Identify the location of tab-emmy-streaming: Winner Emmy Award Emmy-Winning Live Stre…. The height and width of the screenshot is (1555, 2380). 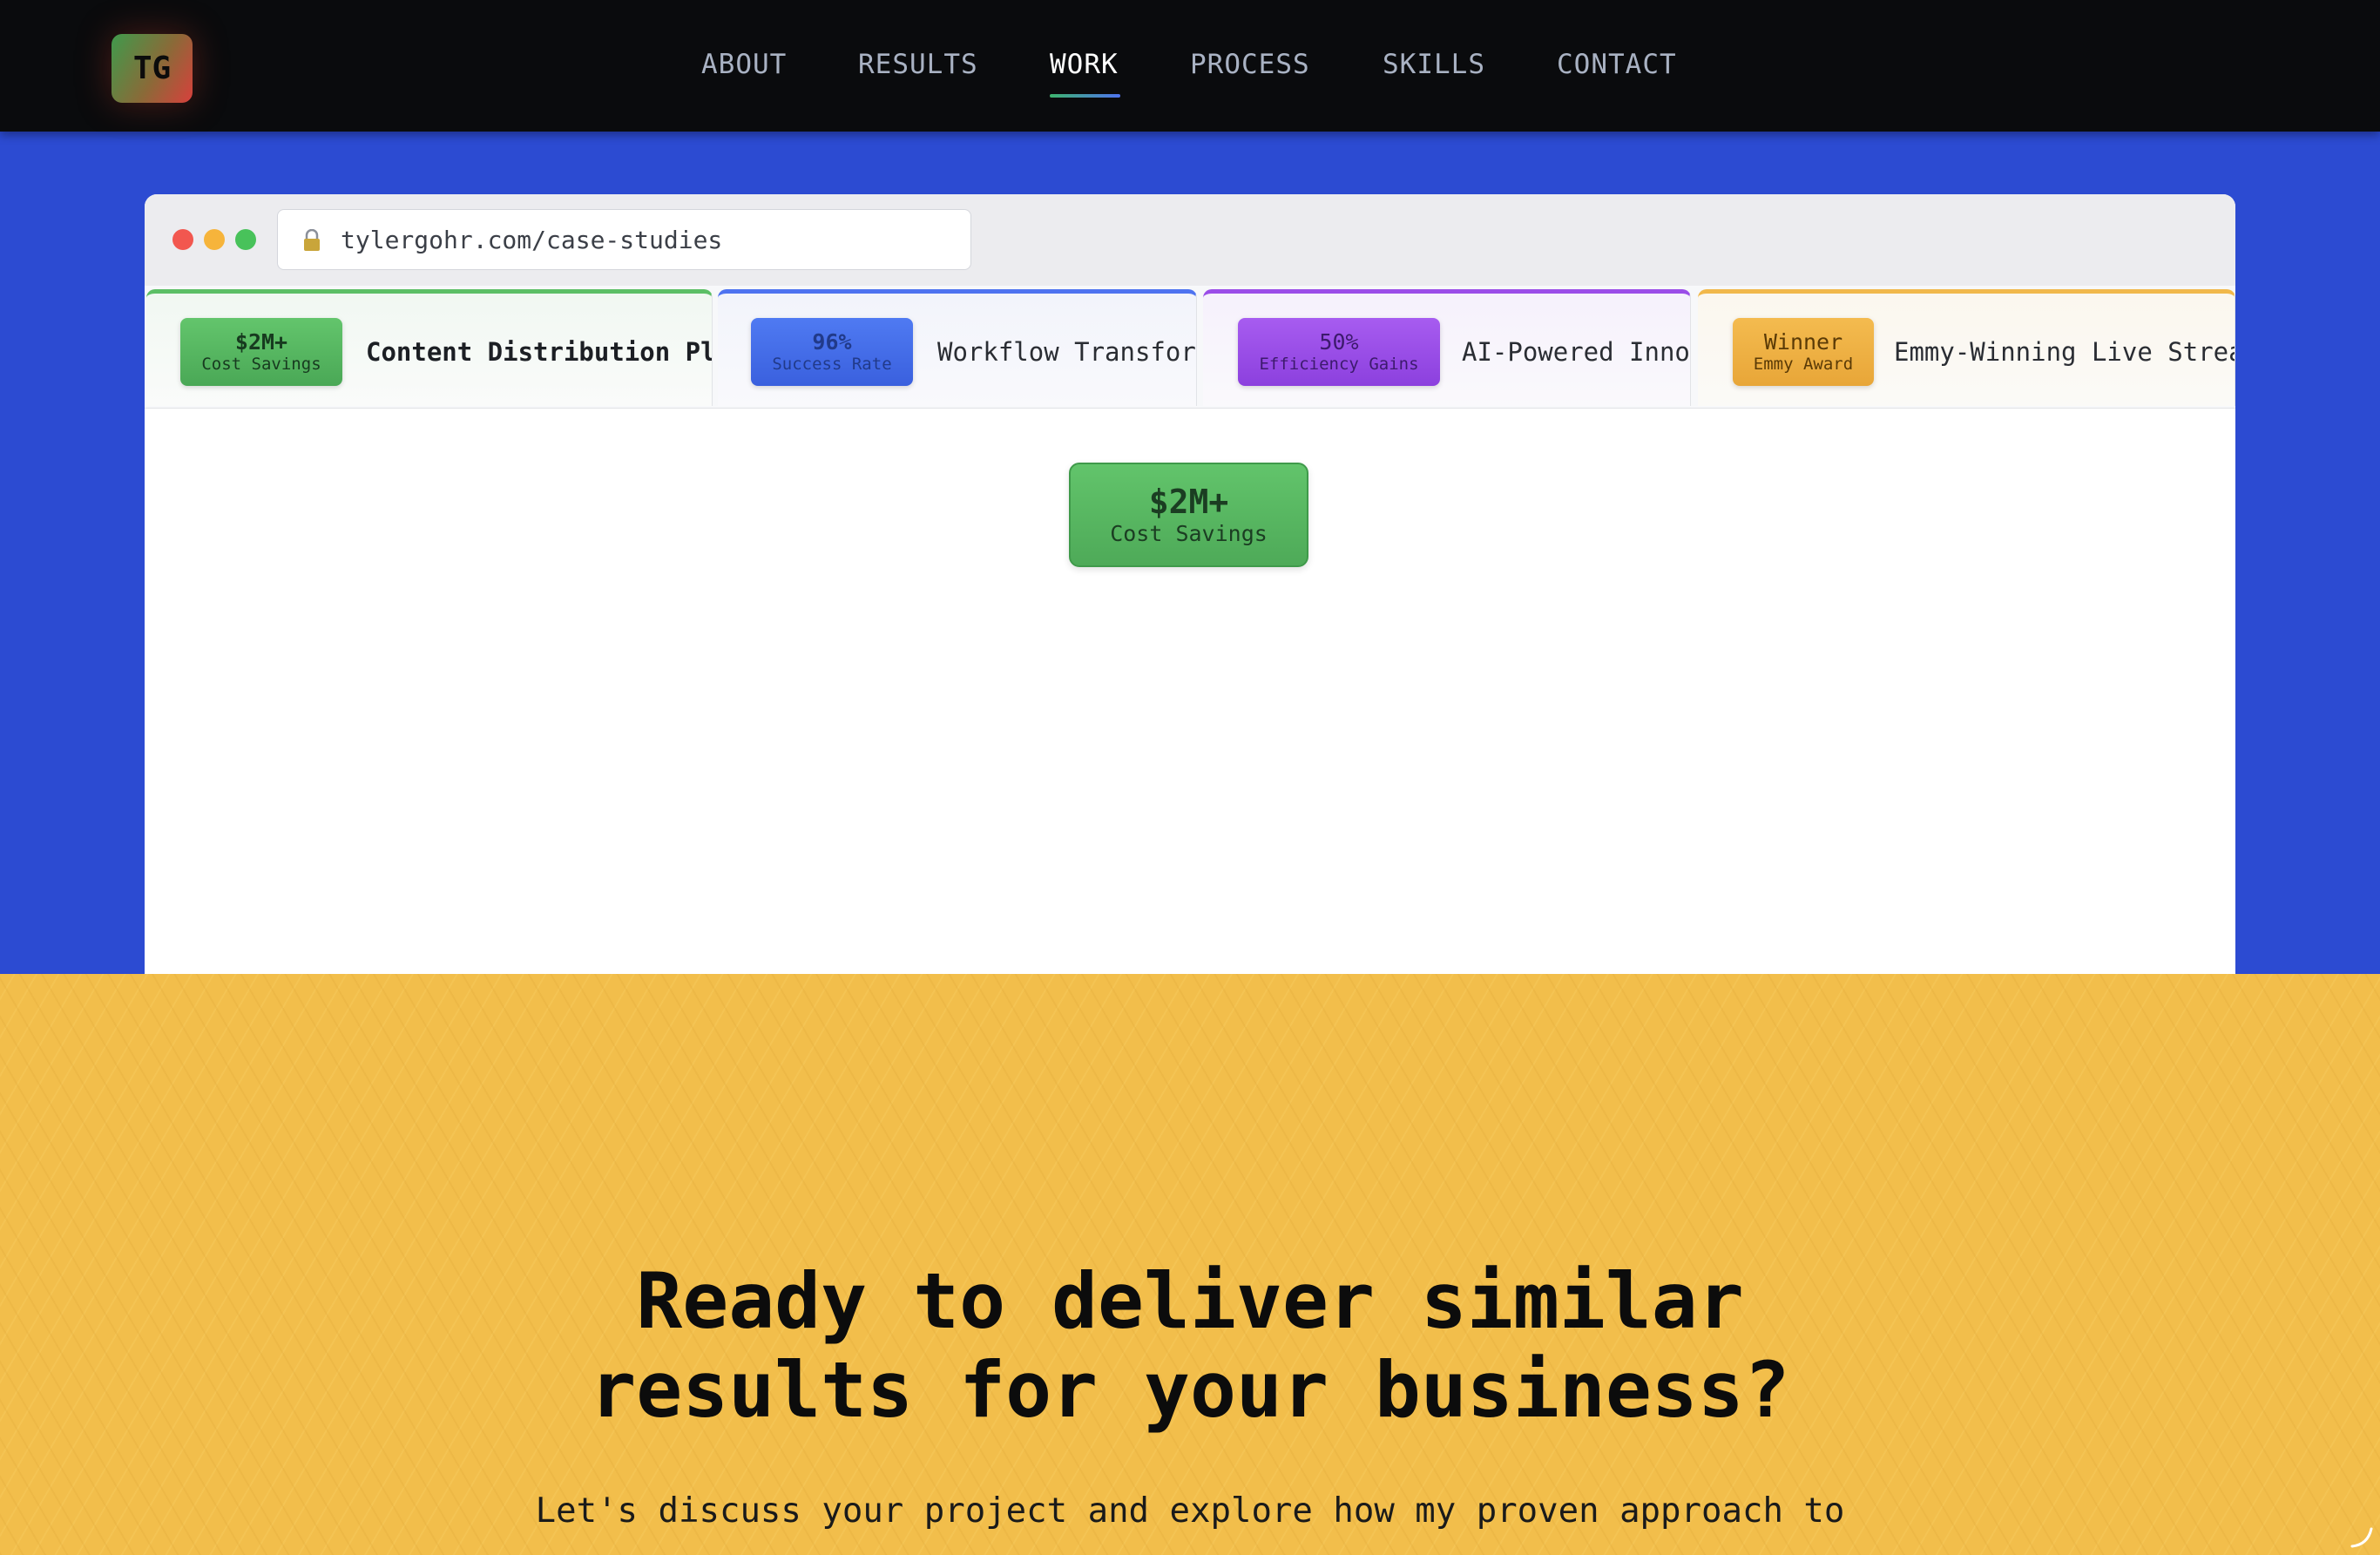
(1966, 348).